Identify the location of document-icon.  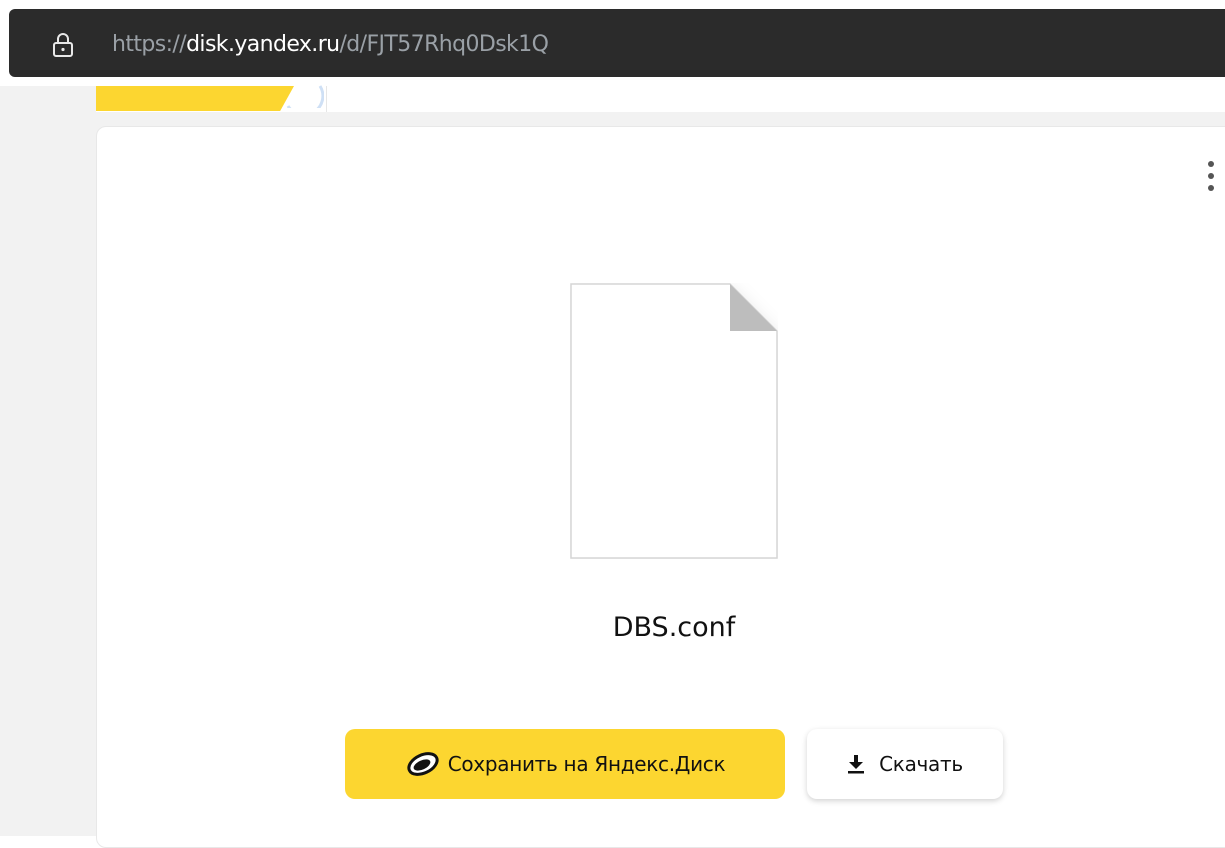
(674, 421).